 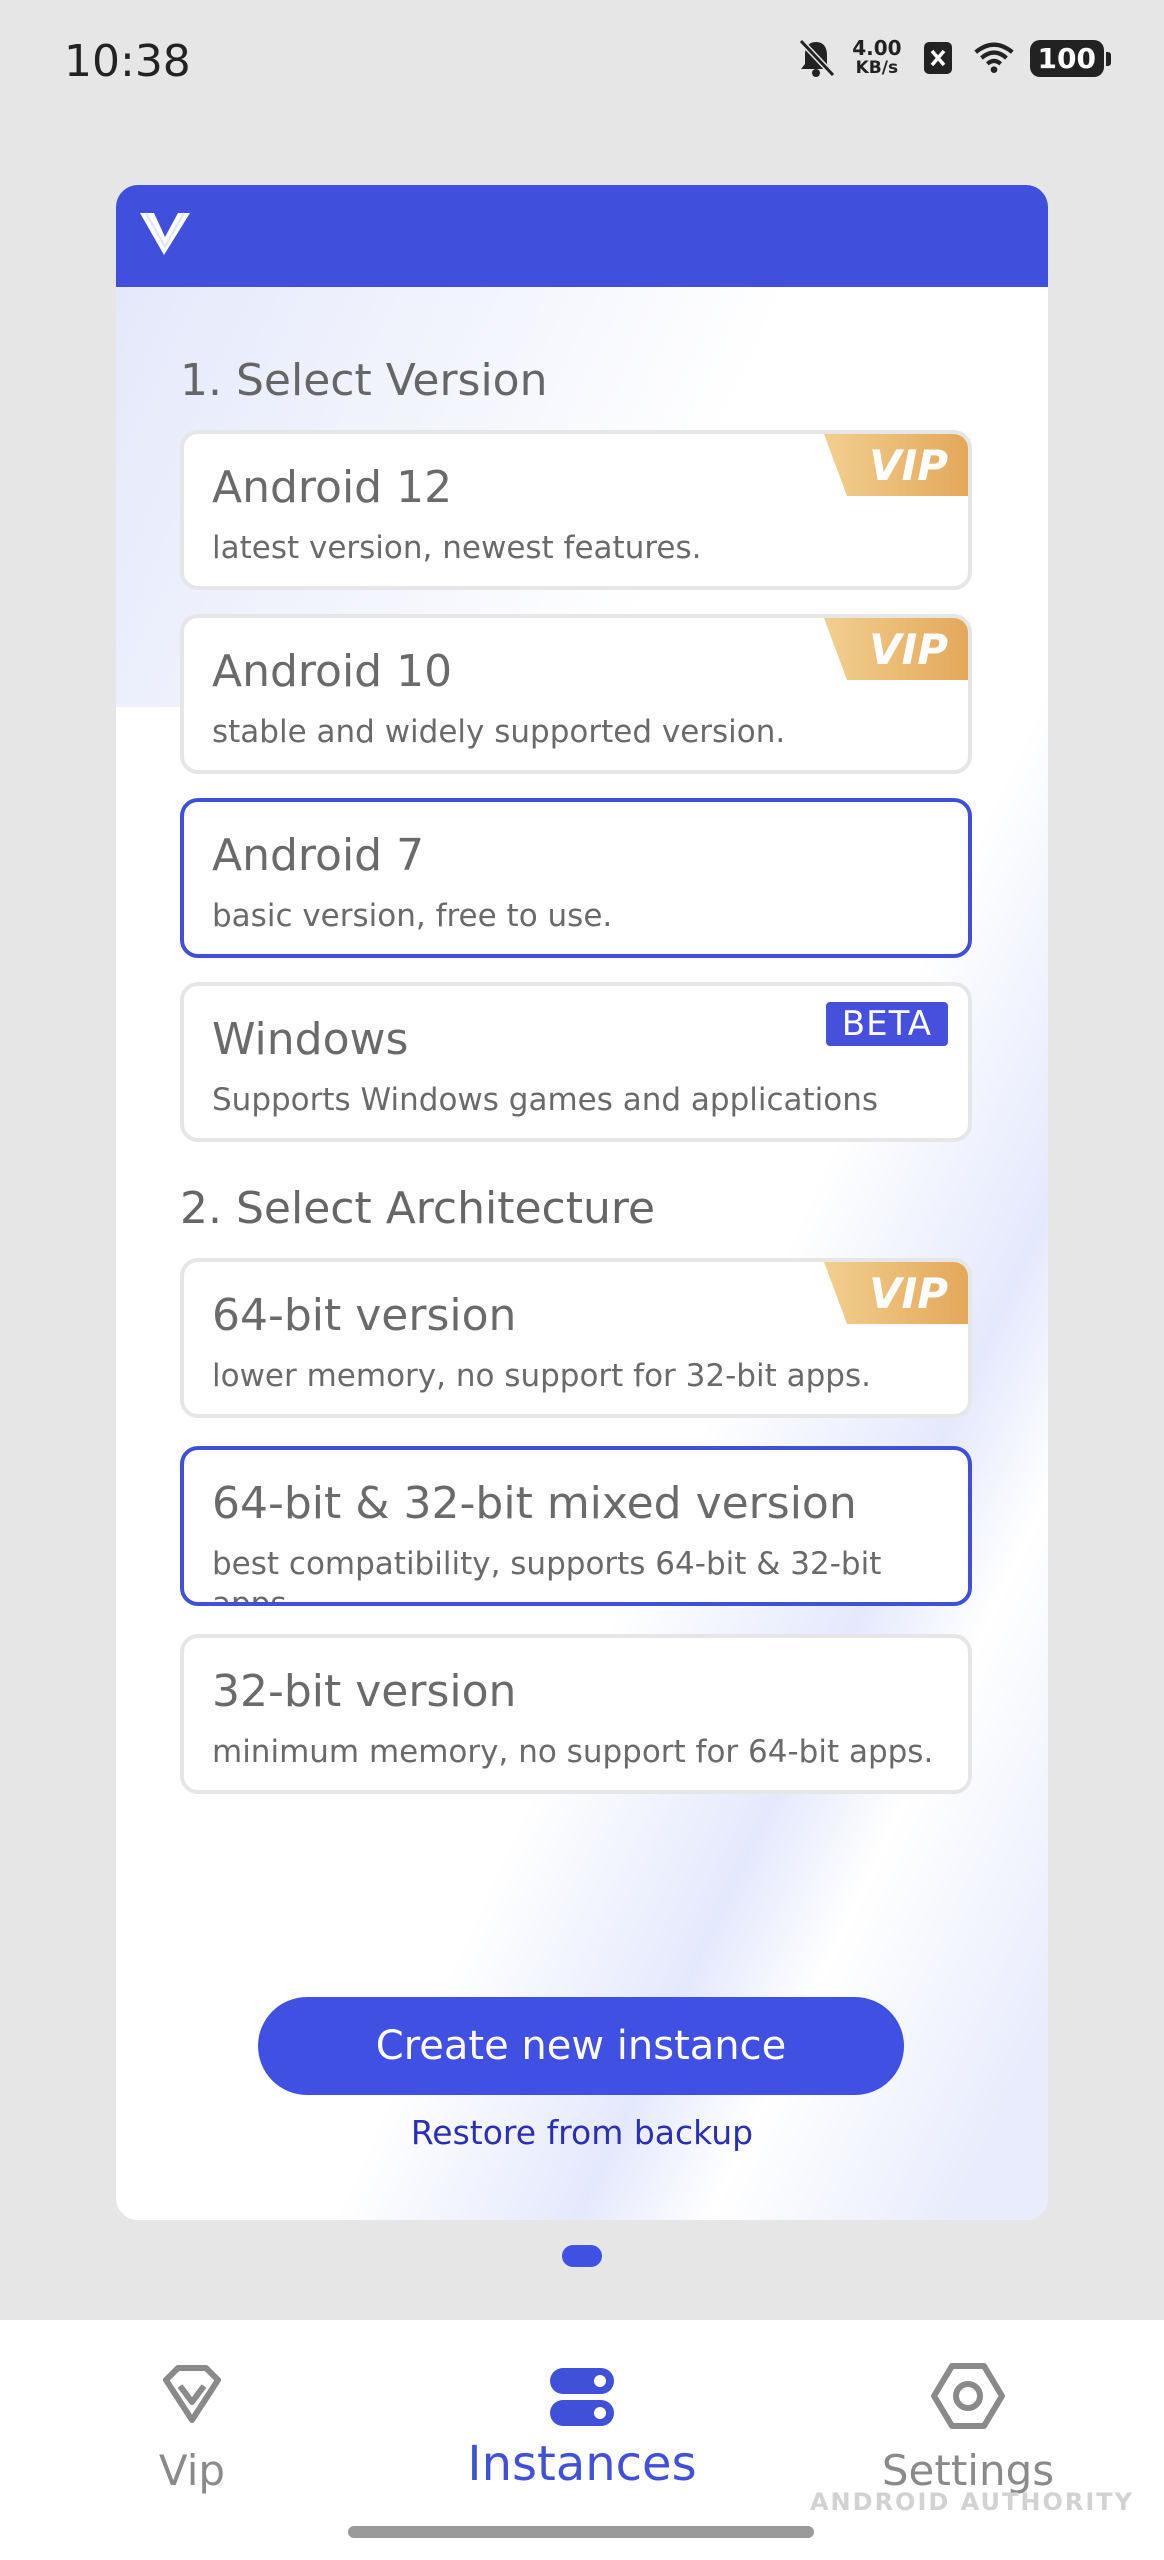 I want to click on page-indicator, so click(x=582, y=2256).